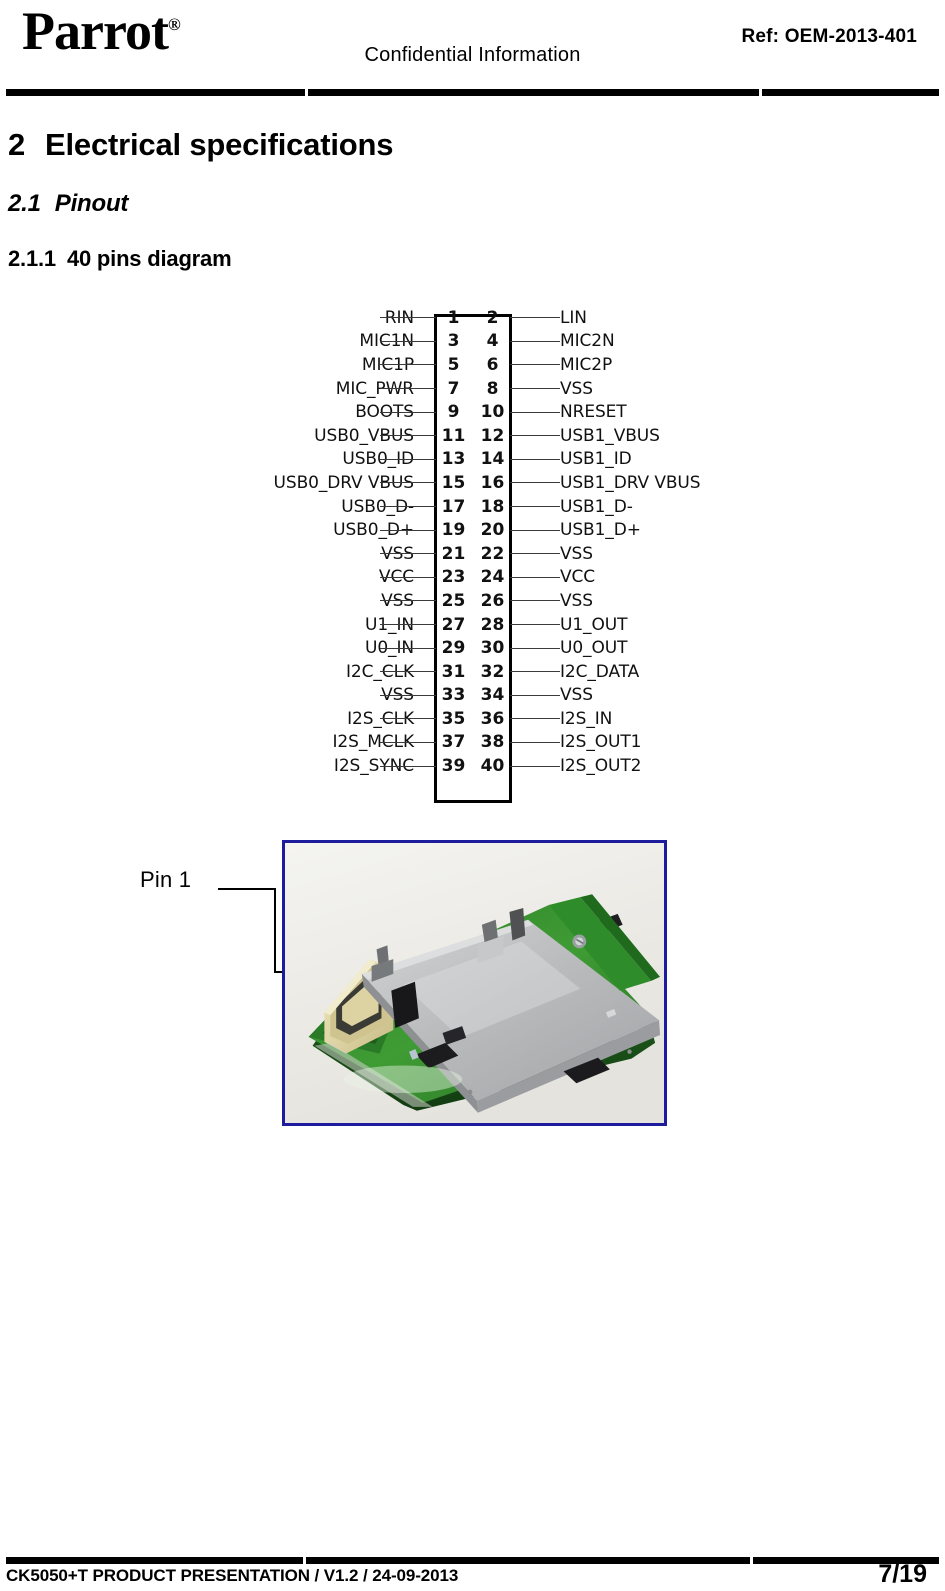 The image size is (945, 1591). What do you see at coordinates (492, 341) in the screenshot?
I see `pin-number-right: 4` at bounding box center [492, 341].